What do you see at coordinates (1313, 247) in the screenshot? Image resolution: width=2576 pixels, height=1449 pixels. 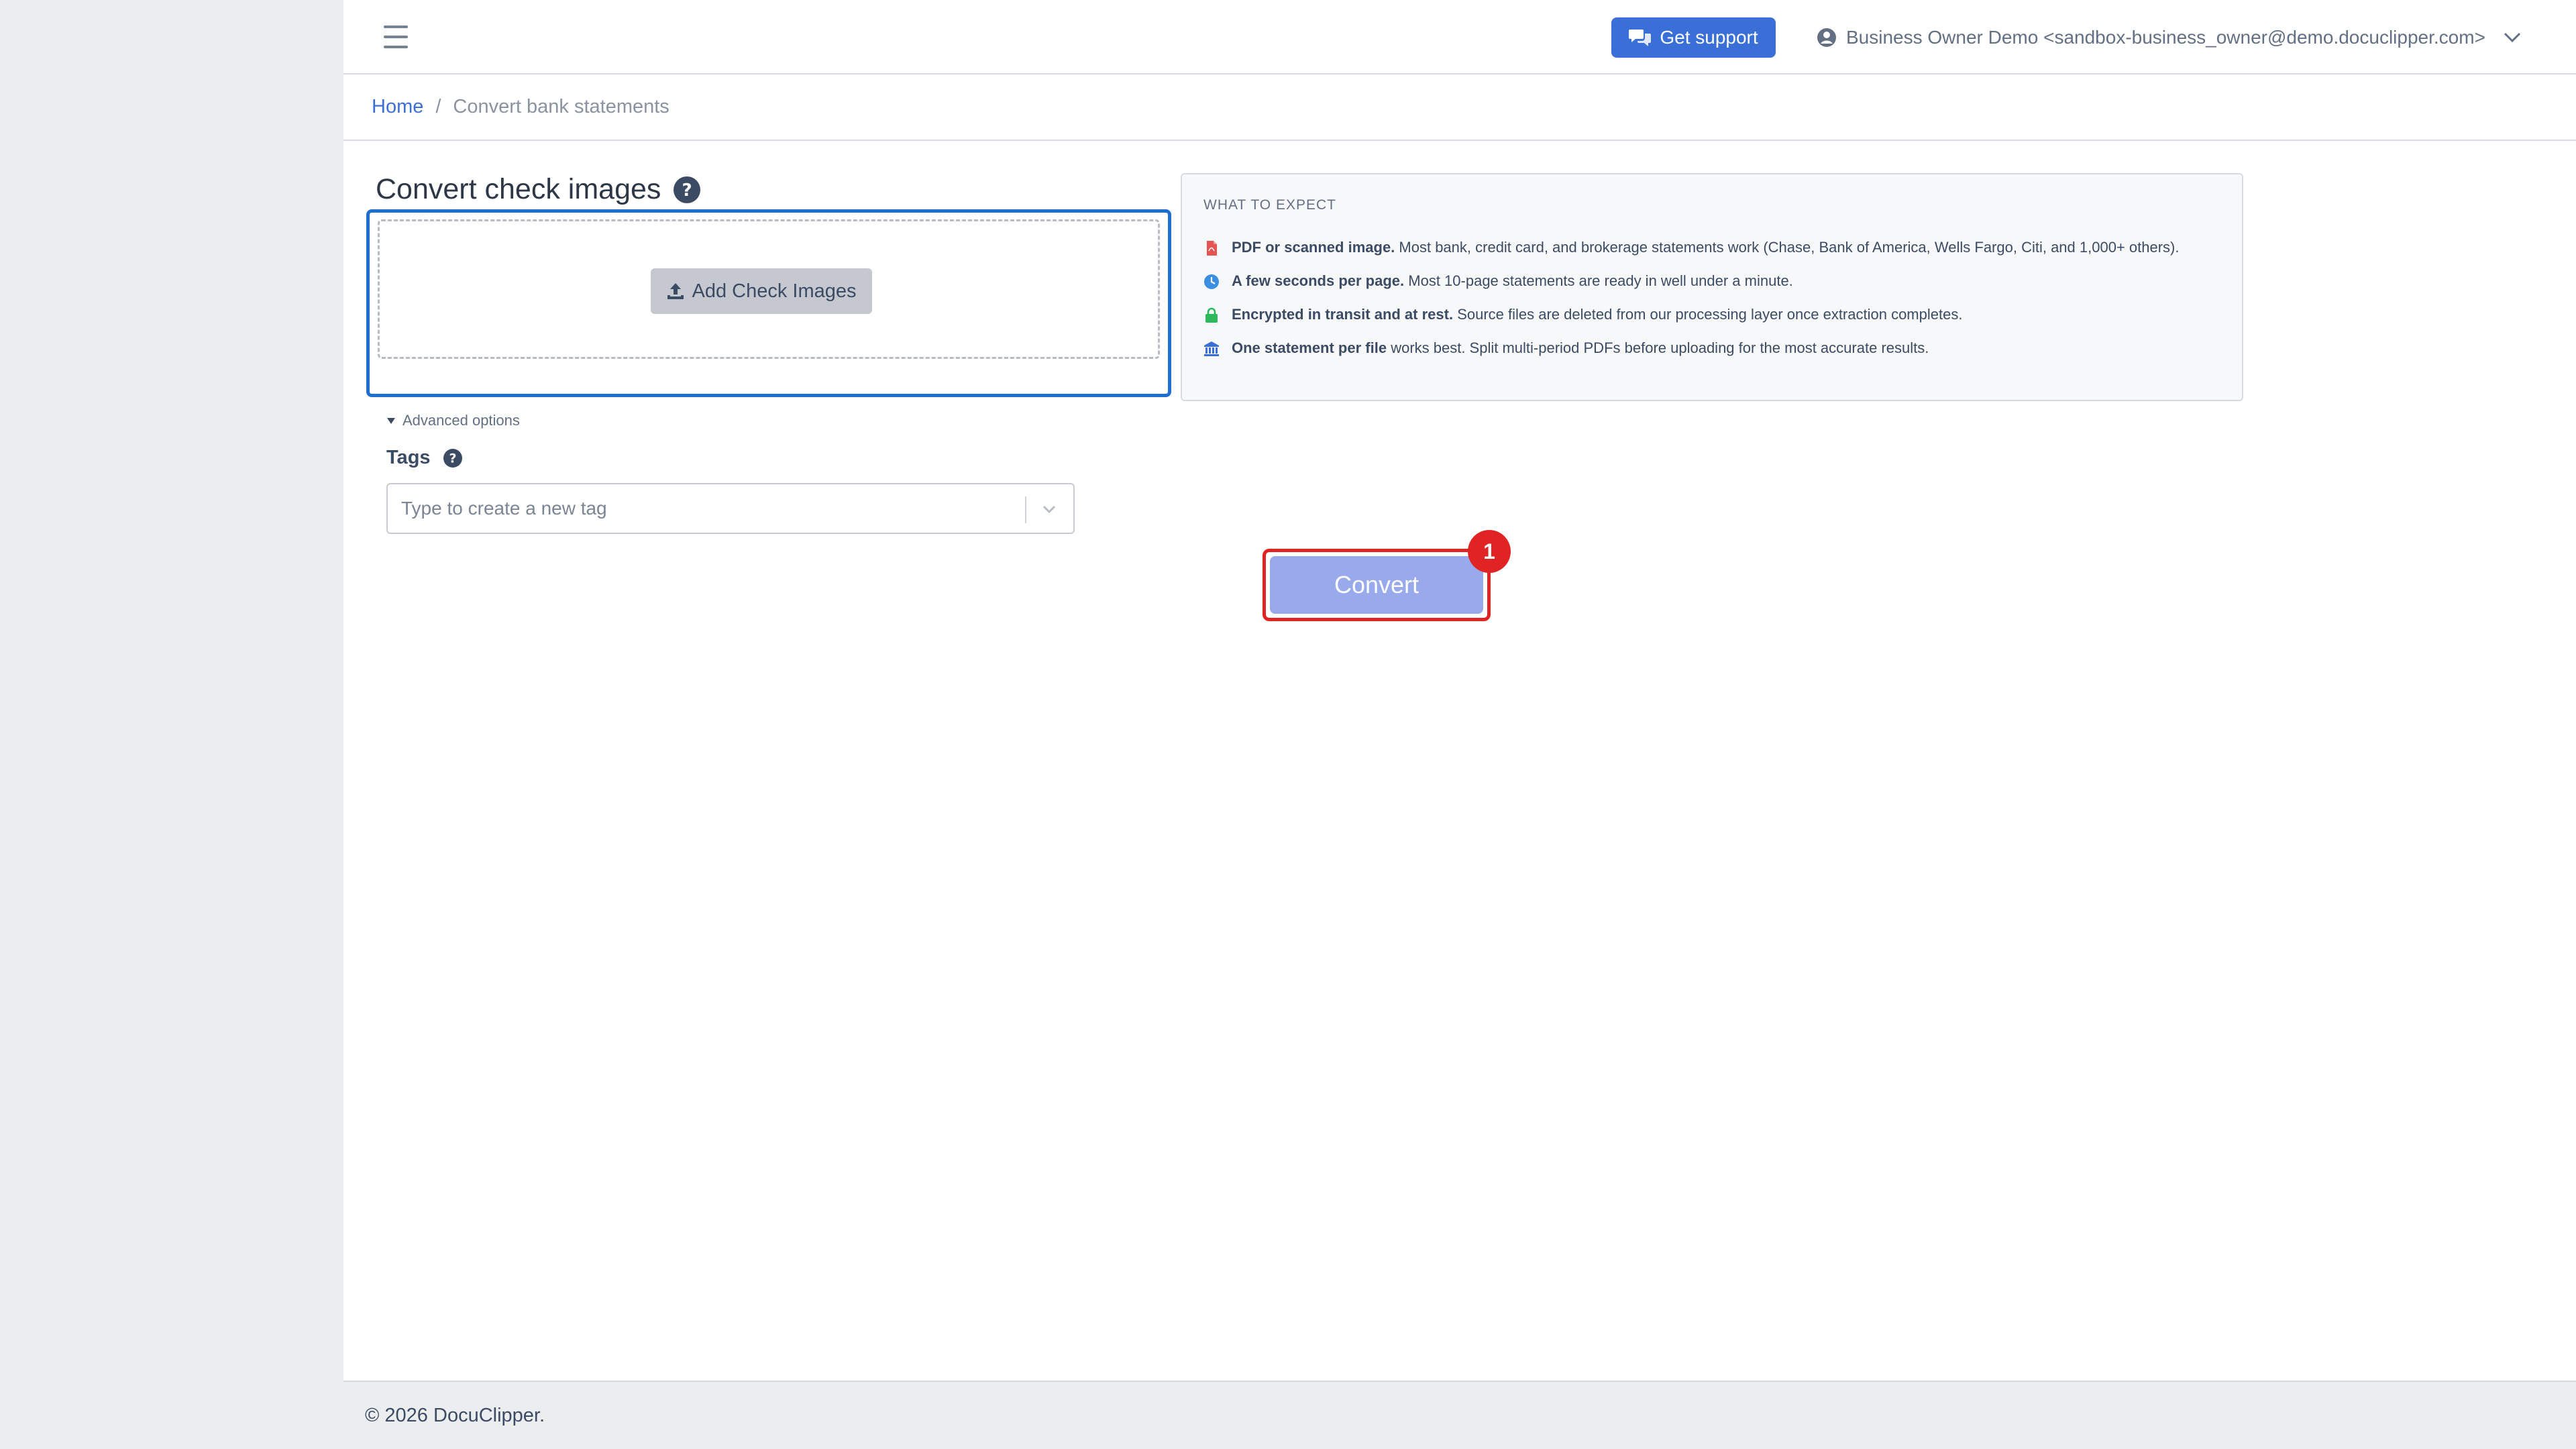 I see `item-bold: PDF or scanned image.` at bounding box center [1313, 247].